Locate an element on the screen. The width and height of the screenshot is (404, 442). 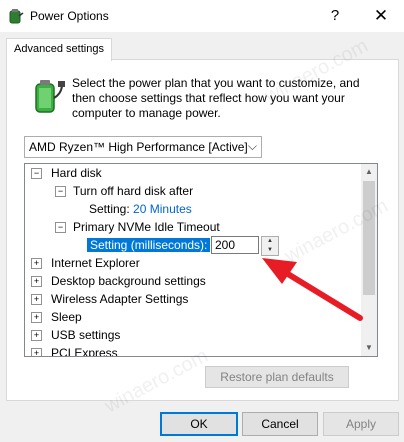
power-options-icon is located at coordinates (16, 16).